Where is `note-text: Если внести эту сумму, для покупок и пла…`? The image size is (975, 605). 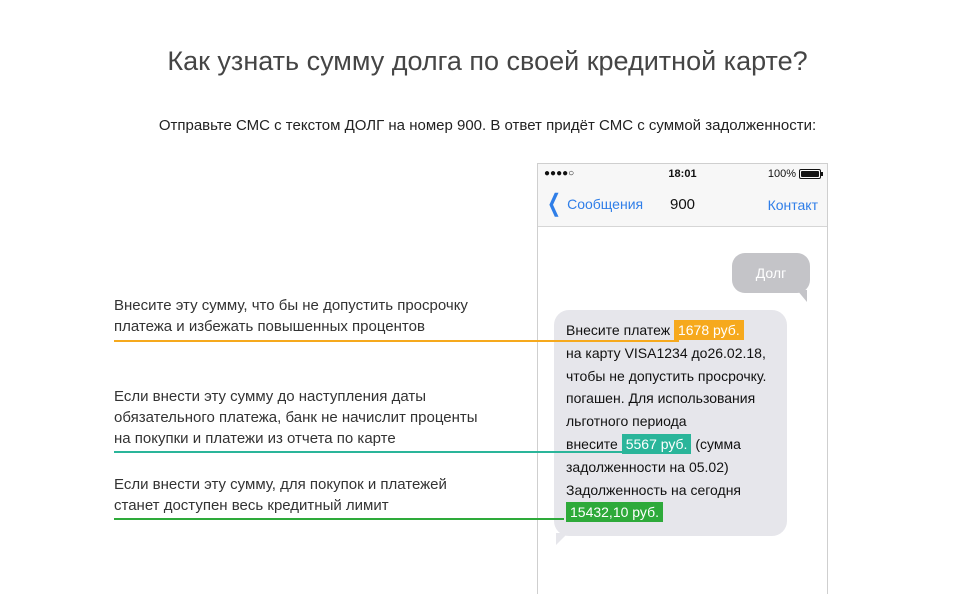
note-text: Если внести эту сумму, для покупок и пла… is located at coordinates (280, 484).